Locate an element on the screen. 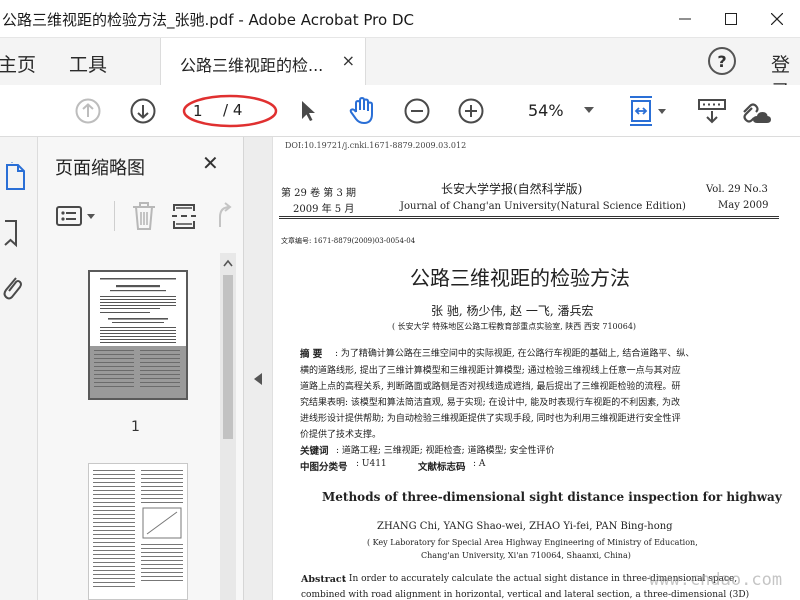 The width and height of the screenshot is (800, 600). help-icon: ? is located at coordinates (722, 61).